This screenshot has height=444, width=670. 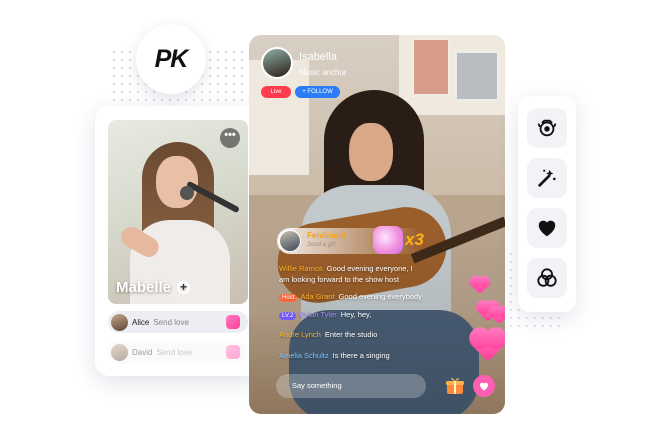 I want to click on chat-input: Say something, so click(x=351, y=386).